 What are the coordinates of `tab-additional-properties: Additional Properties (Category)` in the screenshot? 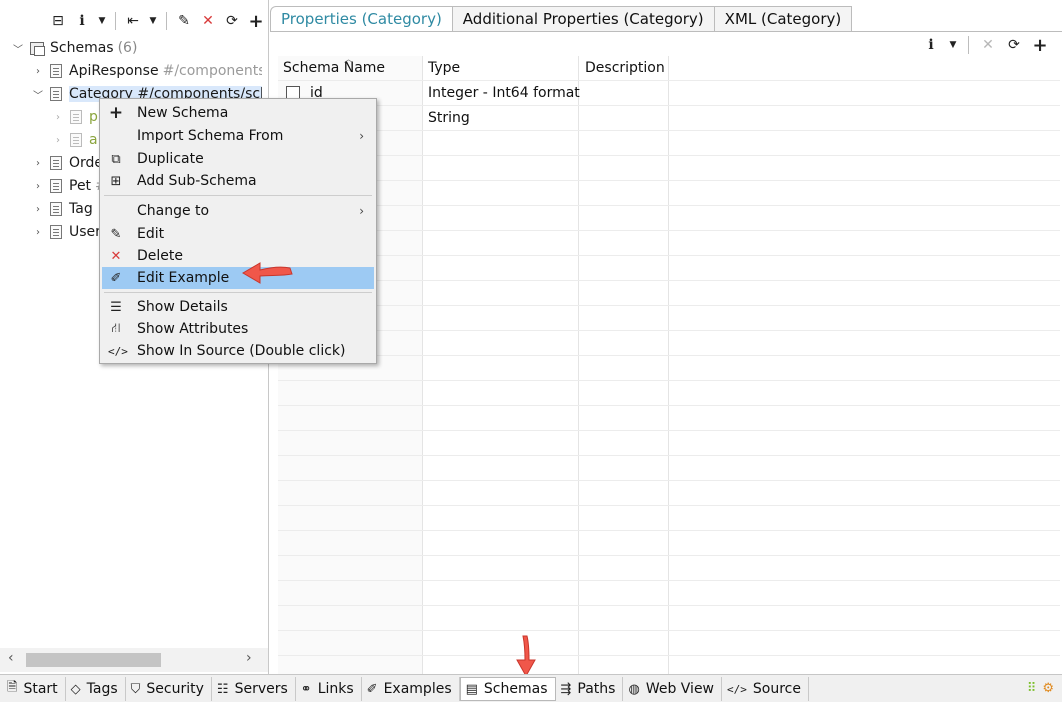 It's located at (583, 18).